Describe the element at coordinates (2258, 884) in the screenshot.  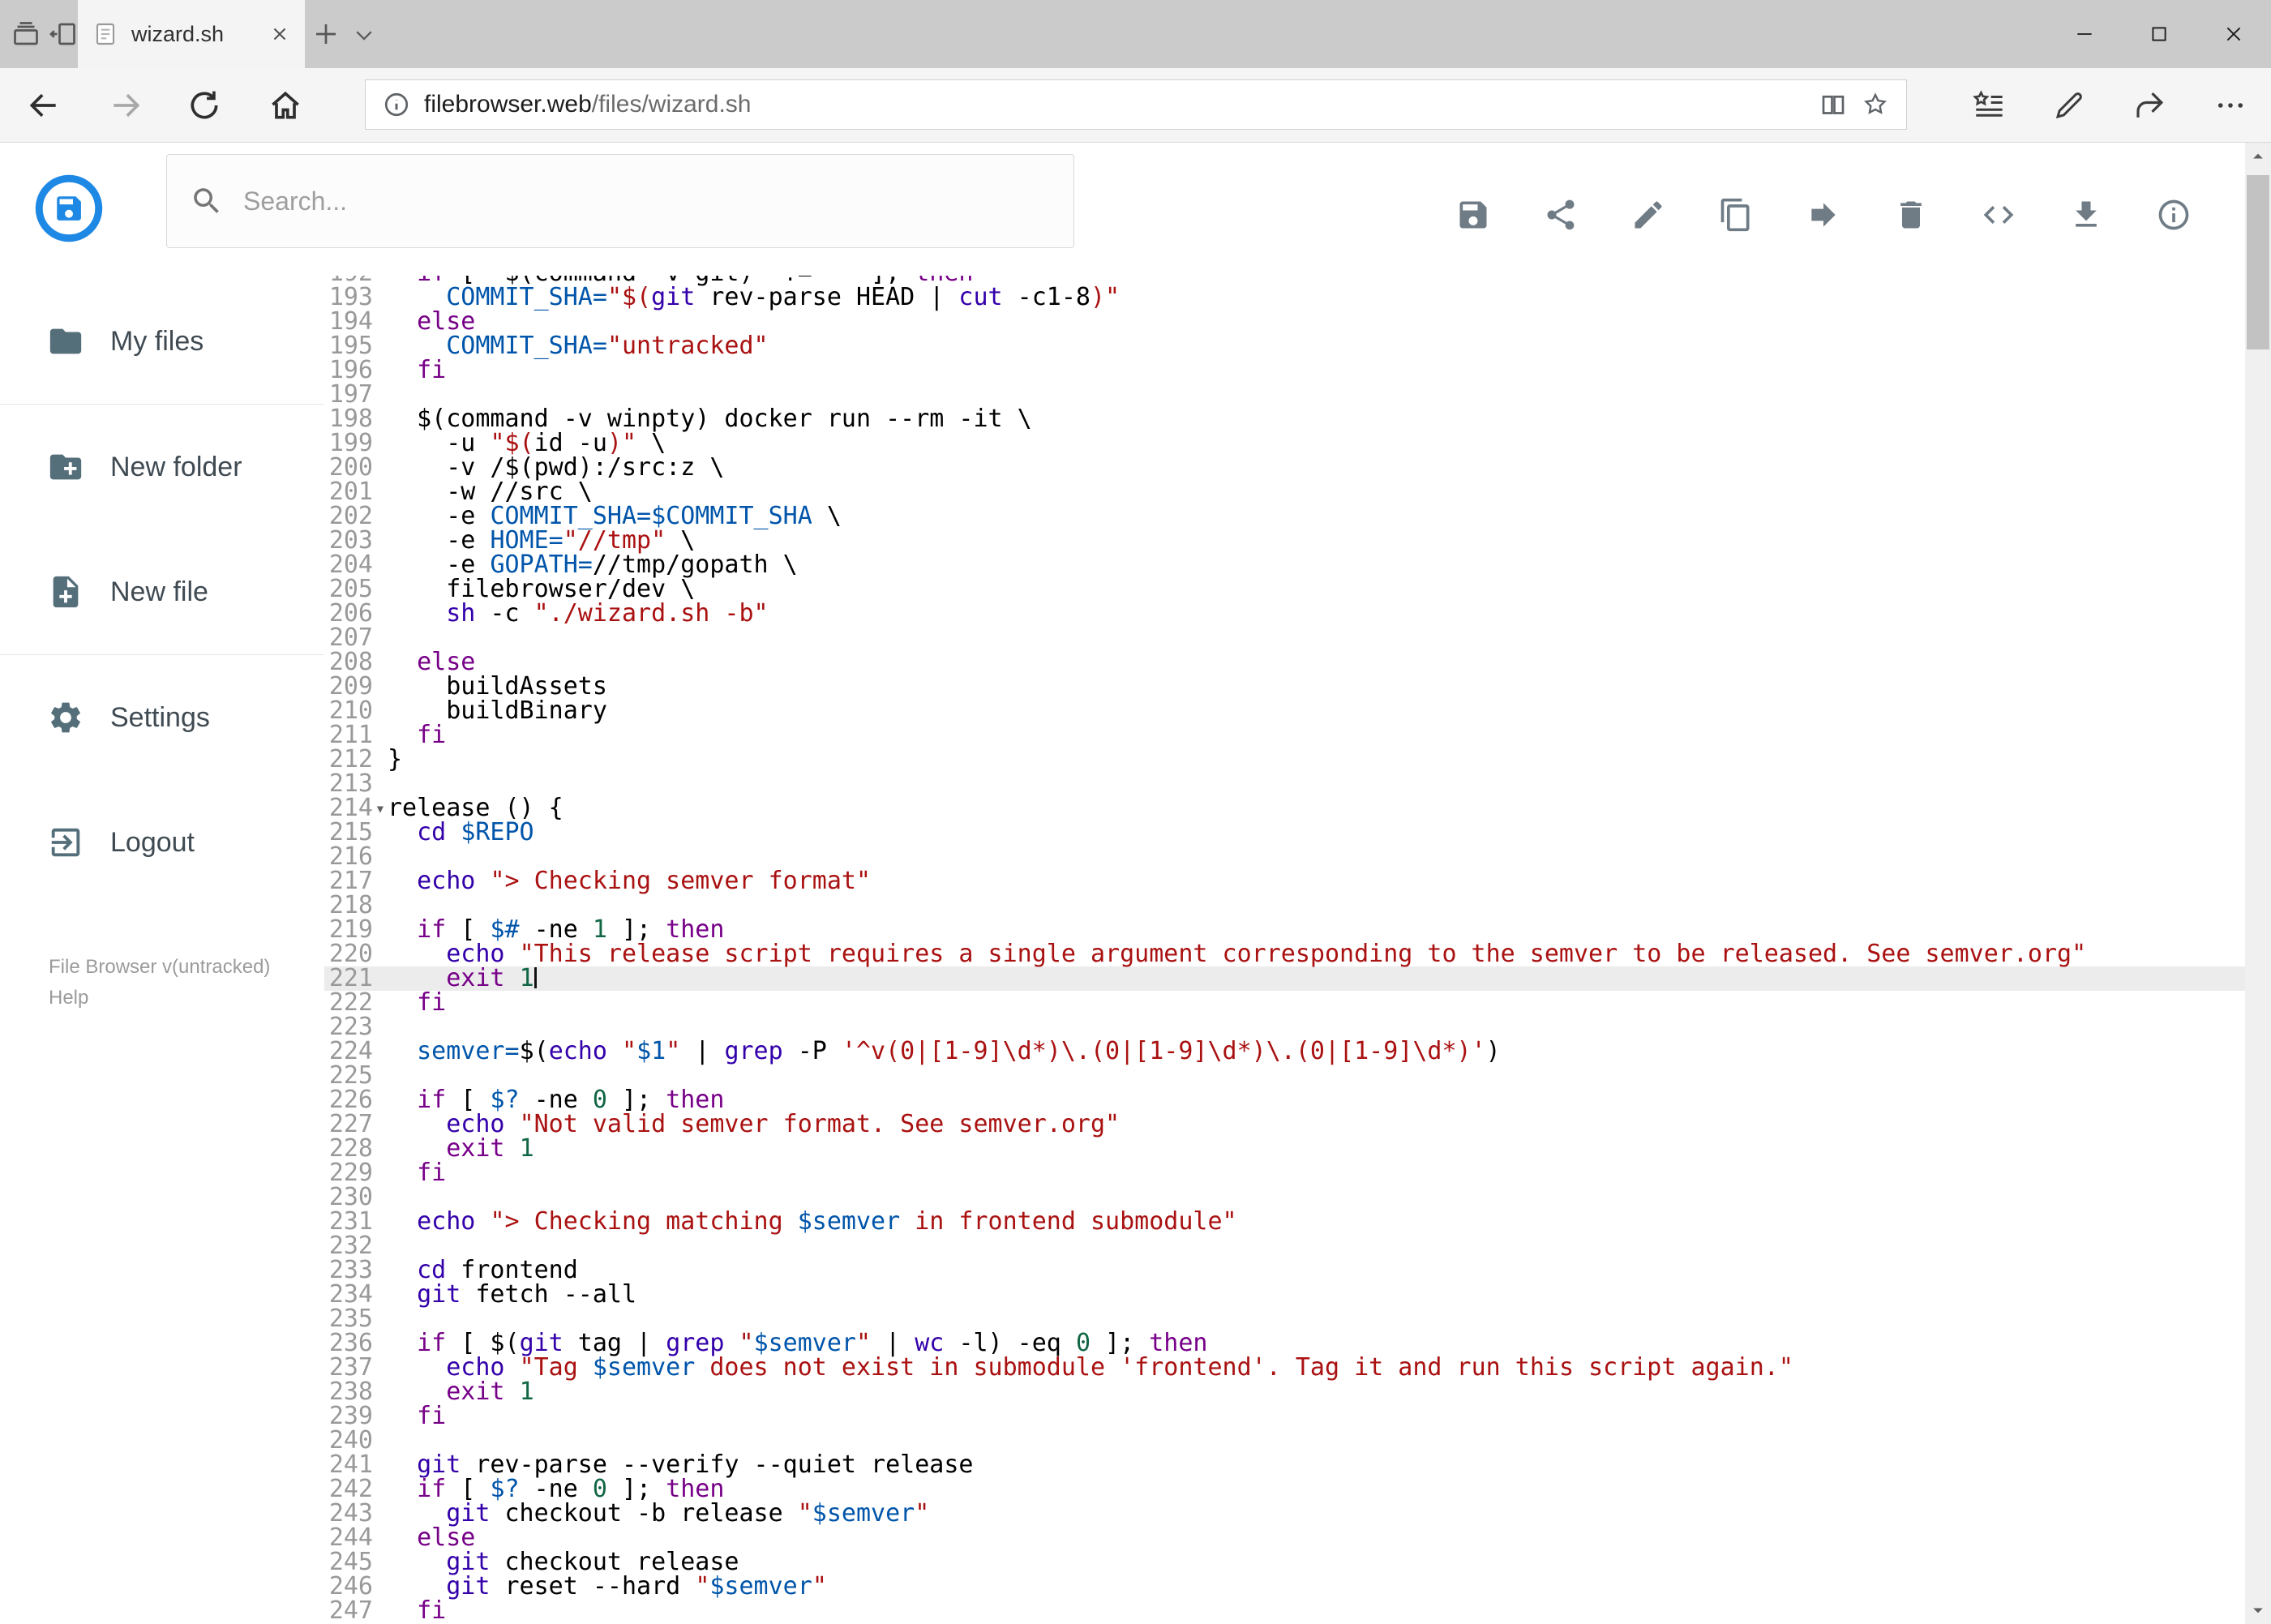
I see `vertical-scrollbar` at that location.